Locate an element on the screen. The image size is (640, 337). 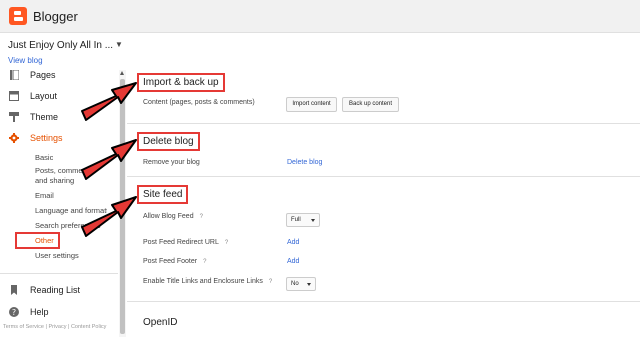
section-title-import: Import & back up is located at coordinates (181, 82).